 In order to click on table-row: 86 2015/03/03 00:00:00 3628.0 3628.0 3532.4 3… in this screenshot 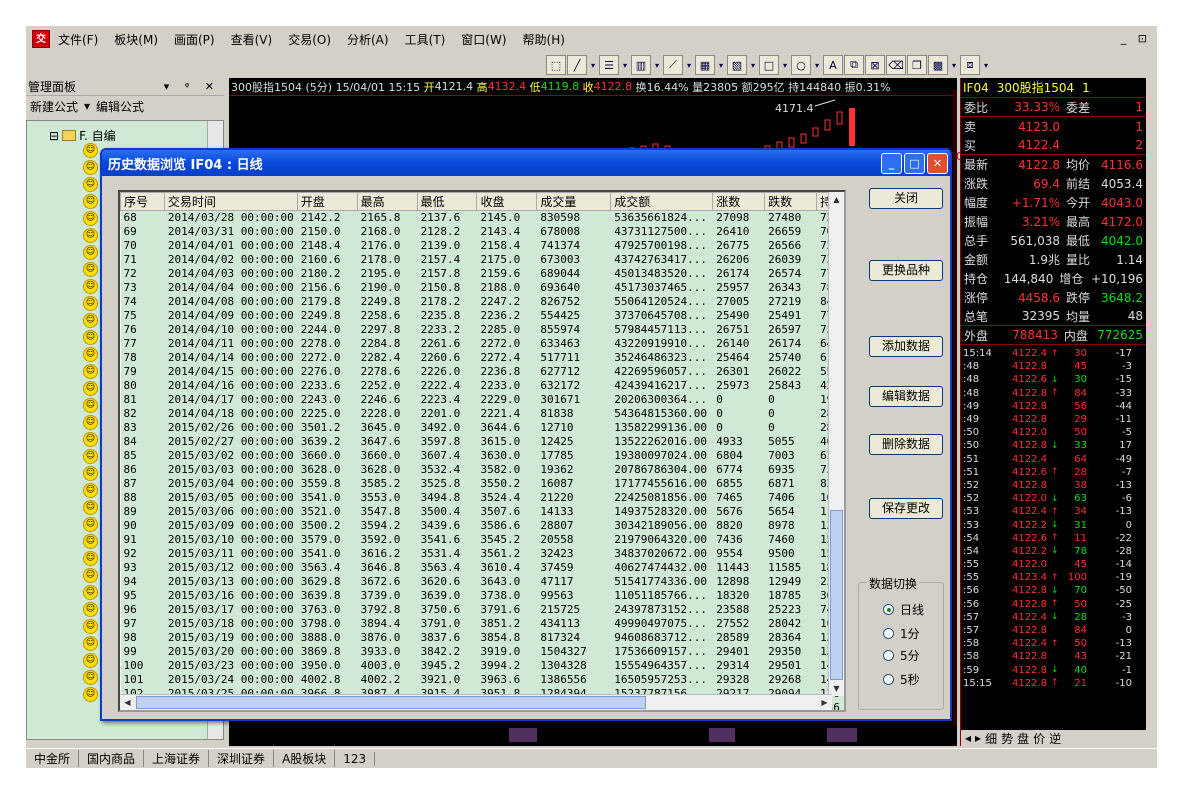, I will do `click(482, 469)`.